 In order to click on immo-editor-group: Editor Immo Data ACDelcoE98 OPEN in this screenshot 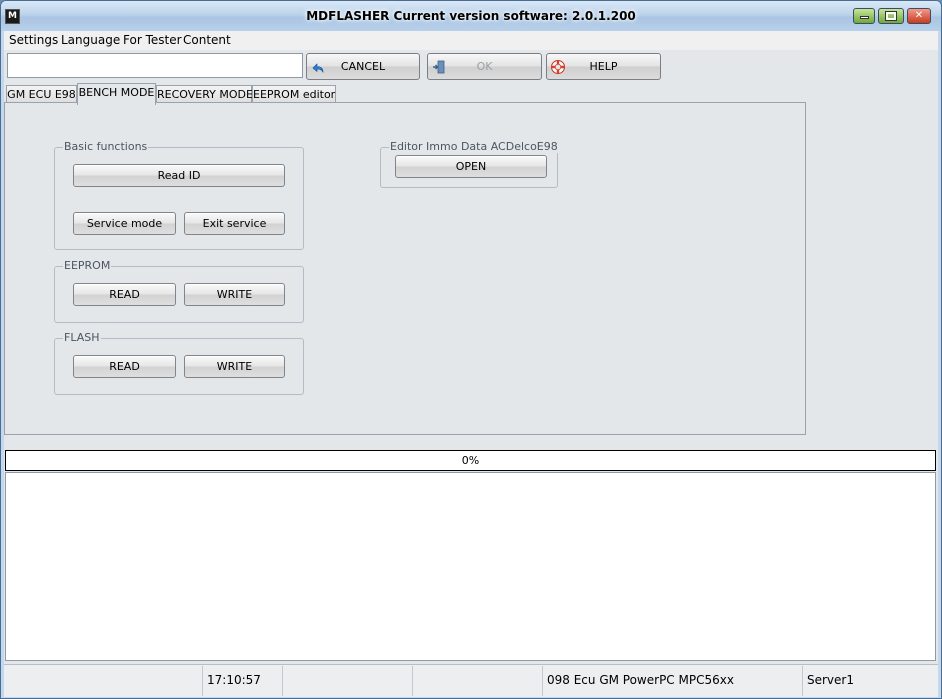, I will do `click(469, 164)`.